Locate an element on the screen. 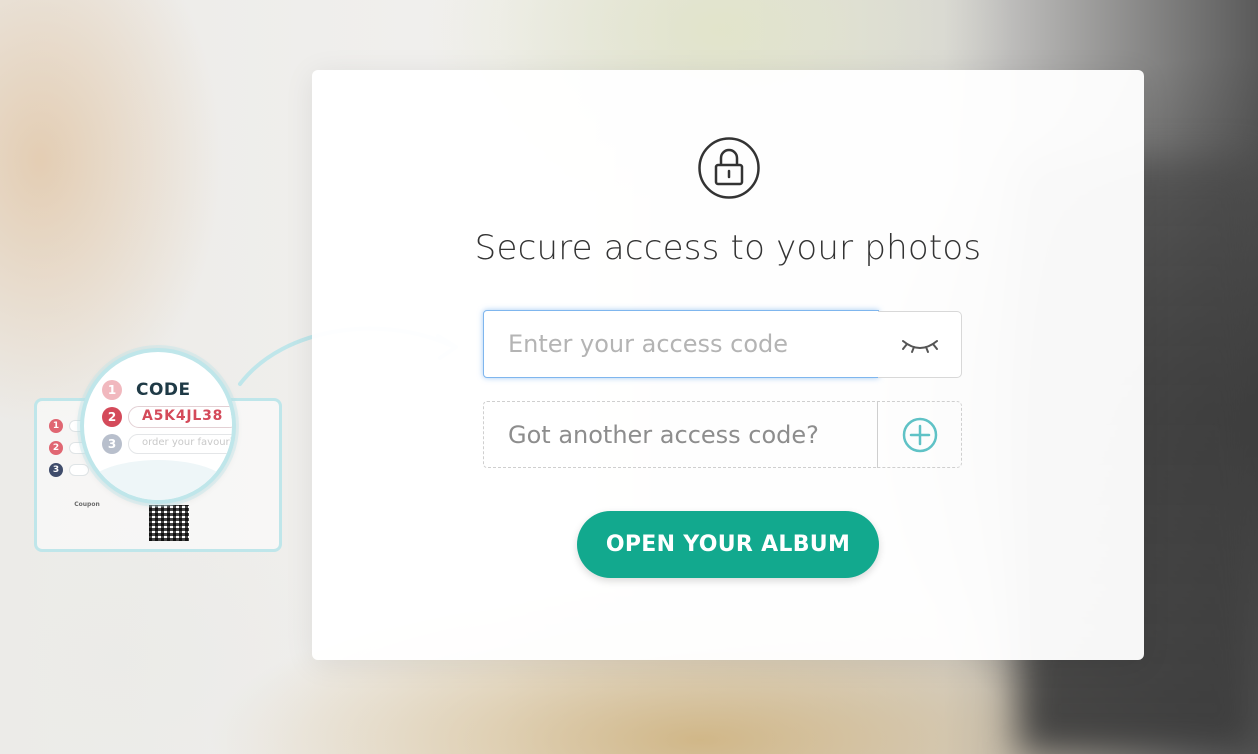 This screenshot has height=754, width=1258. magnifier-code-label: CODE is located at coordinates (163, 390).